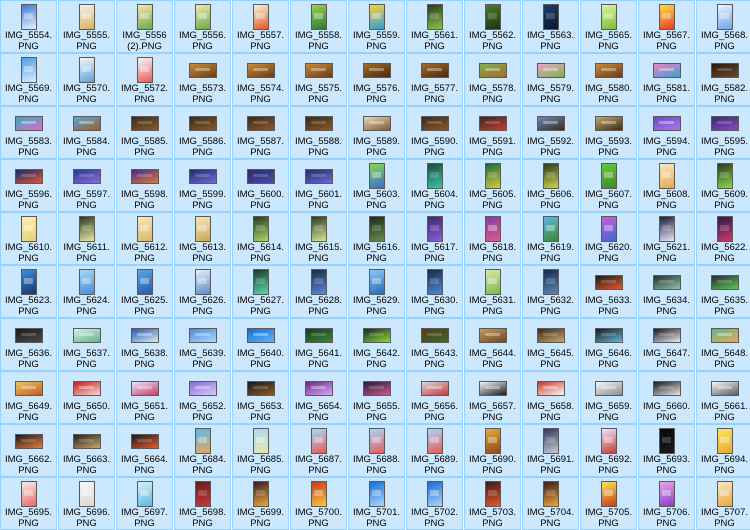  I want to click on file-item: IMG_5633. PNG, so click(608, 291).